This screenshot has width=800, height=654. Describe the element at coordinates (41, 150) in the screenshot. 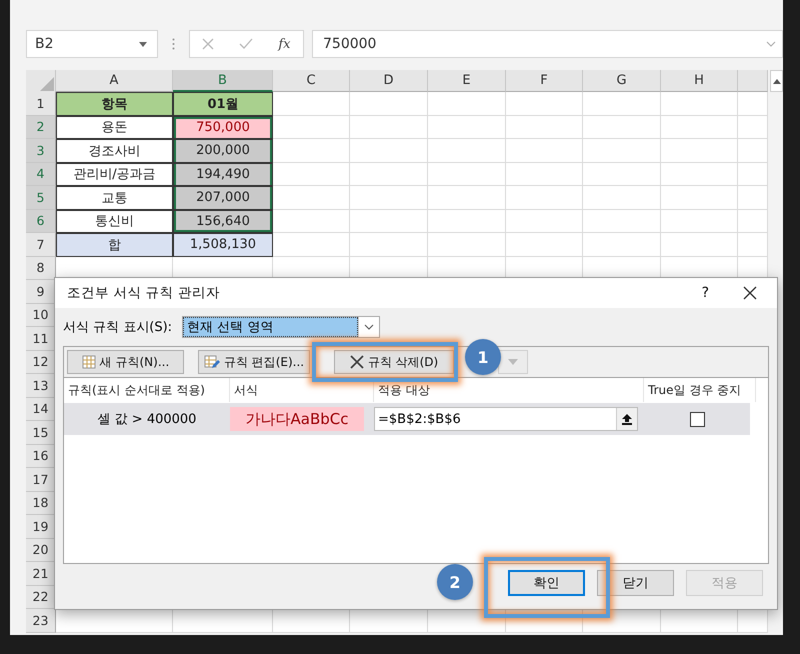

I see `row-header: 3` at that location.